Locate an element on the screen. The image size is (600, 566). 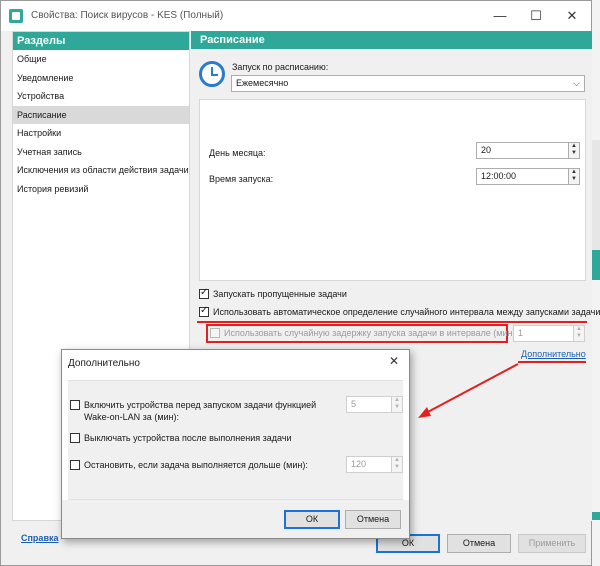
dialog-title: Дополнительно is located at coordinates (104, 363).